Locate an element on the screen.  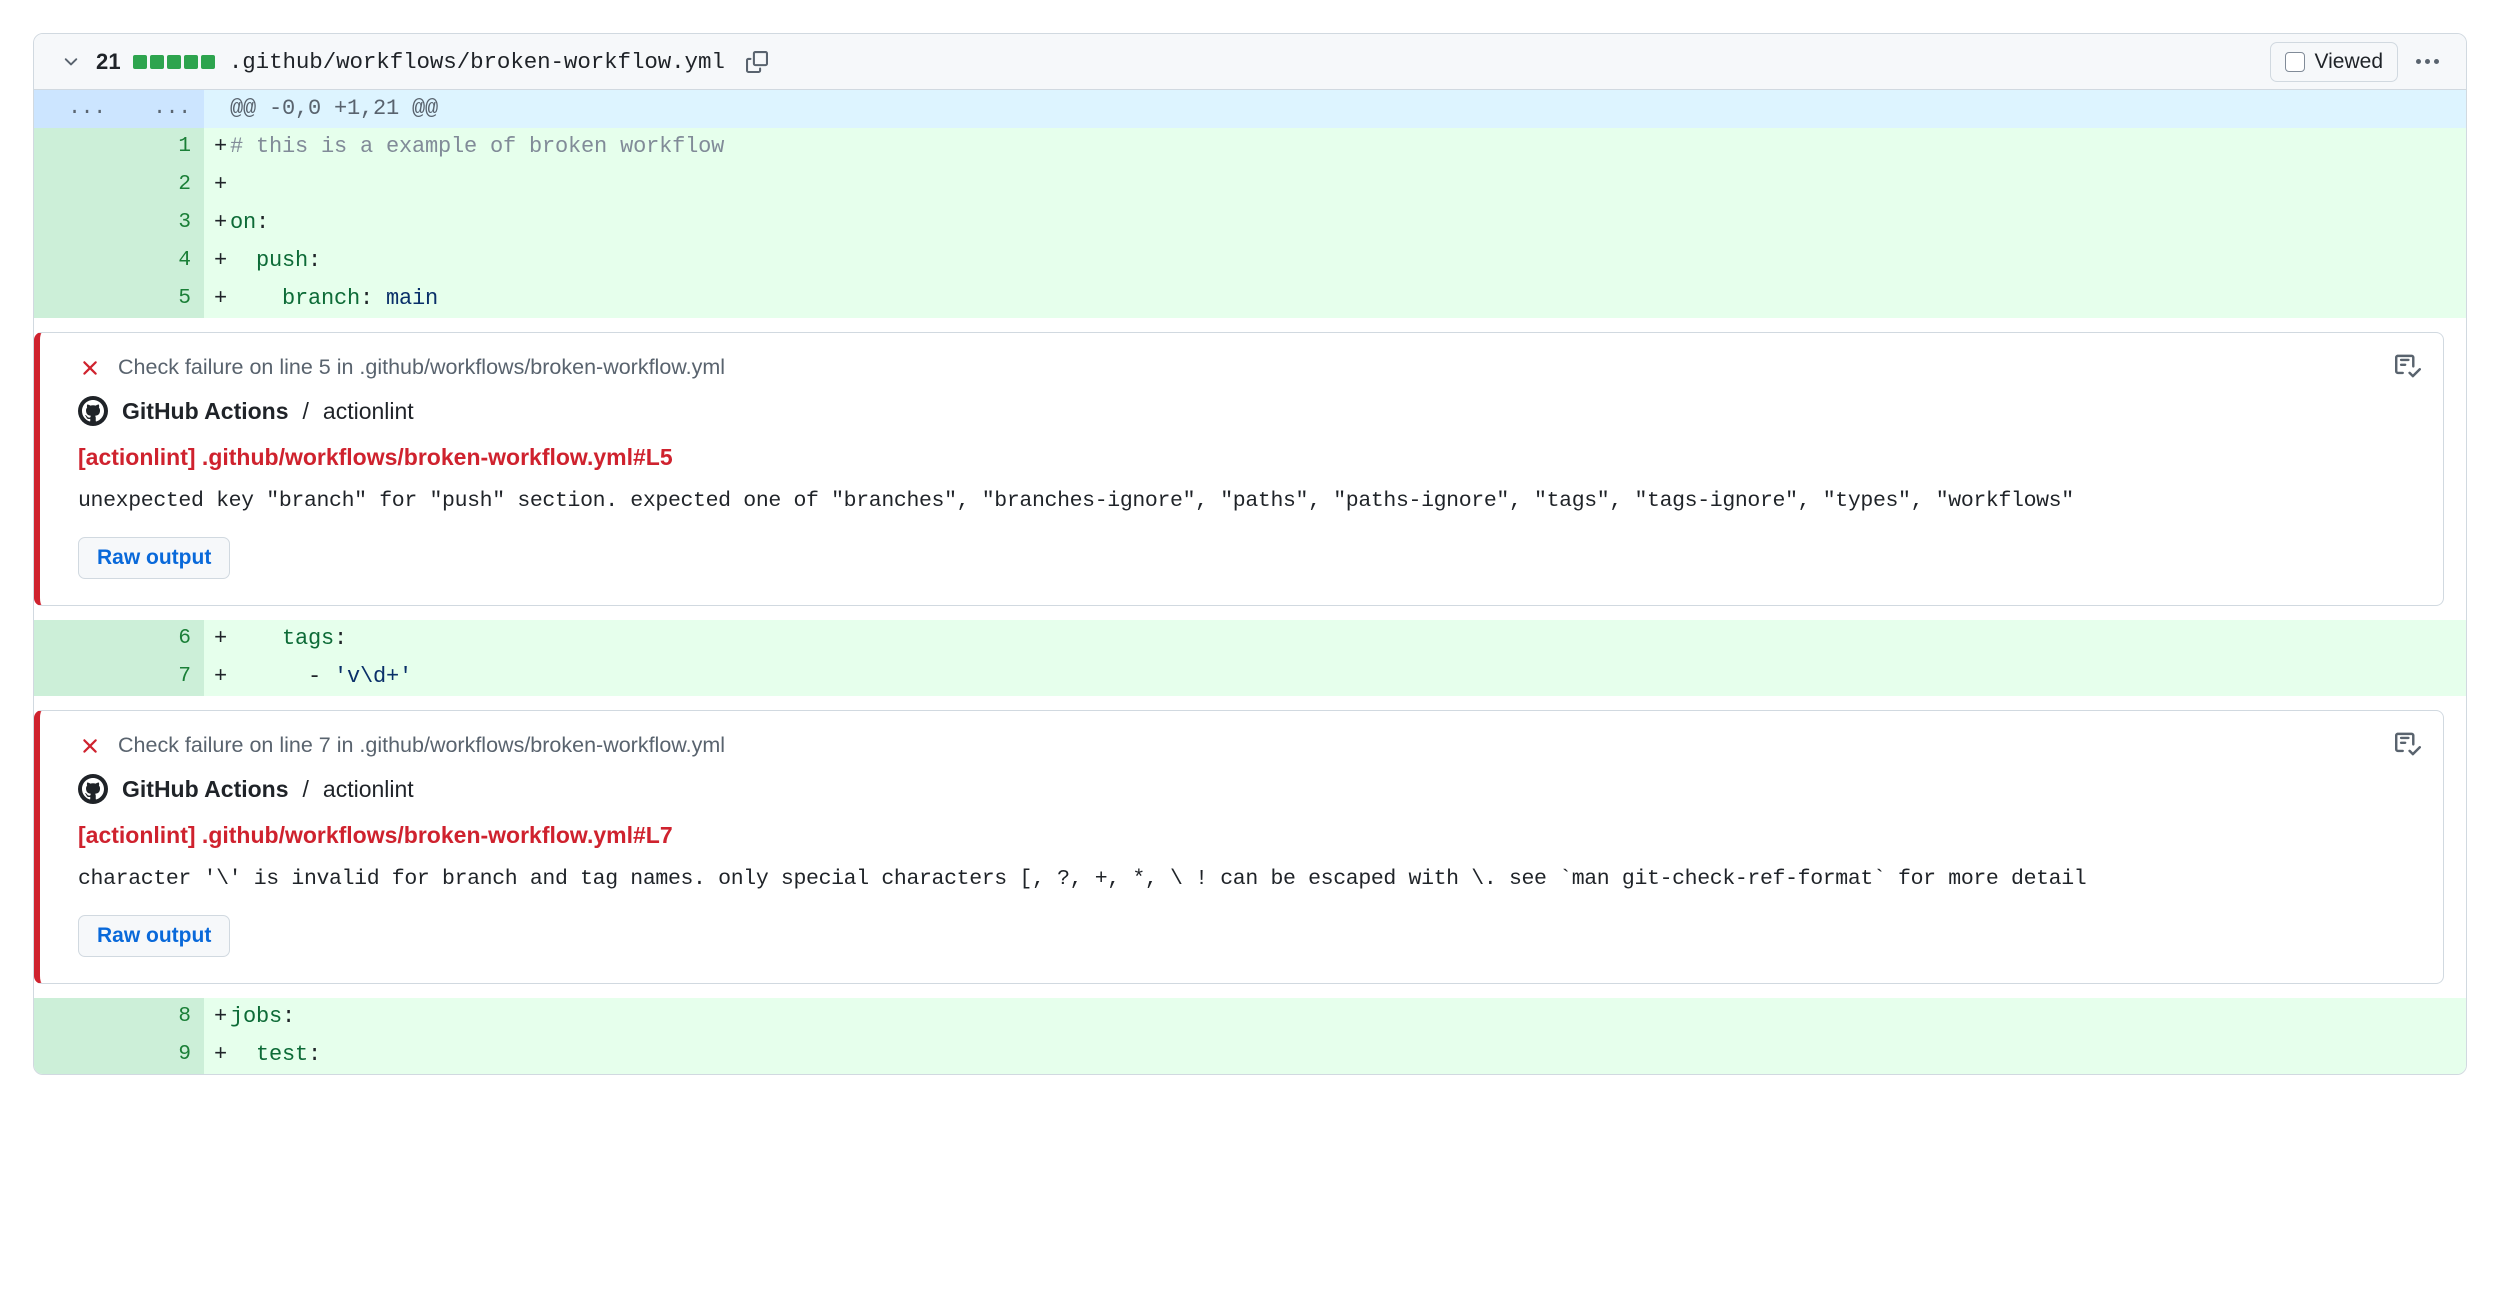
diff-code-line: + is located at coordinates (1335, 185).